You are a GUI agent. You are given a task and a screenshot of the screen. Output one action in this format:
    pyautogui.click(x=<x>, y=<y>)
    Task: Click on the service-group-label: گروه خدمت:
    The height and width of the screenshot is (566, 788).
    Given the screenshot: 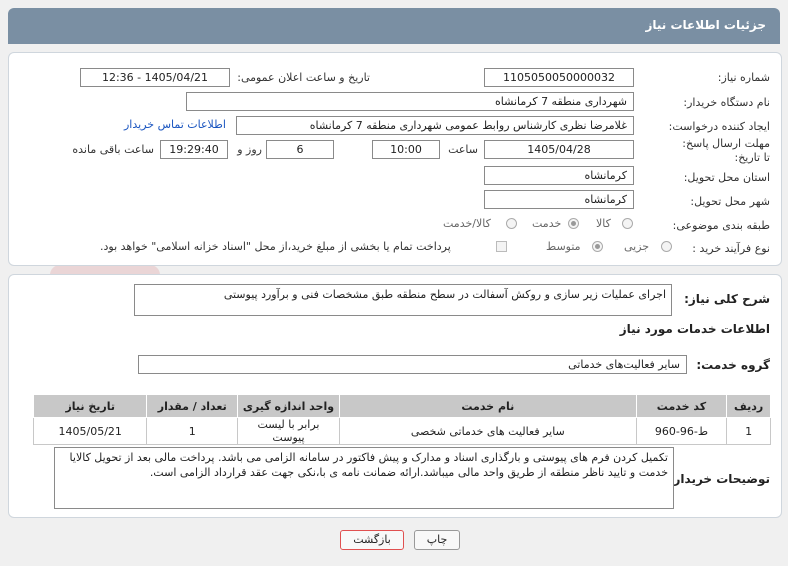 What is the action you would take?
    pyautogui.click(x=733, y=365)
    